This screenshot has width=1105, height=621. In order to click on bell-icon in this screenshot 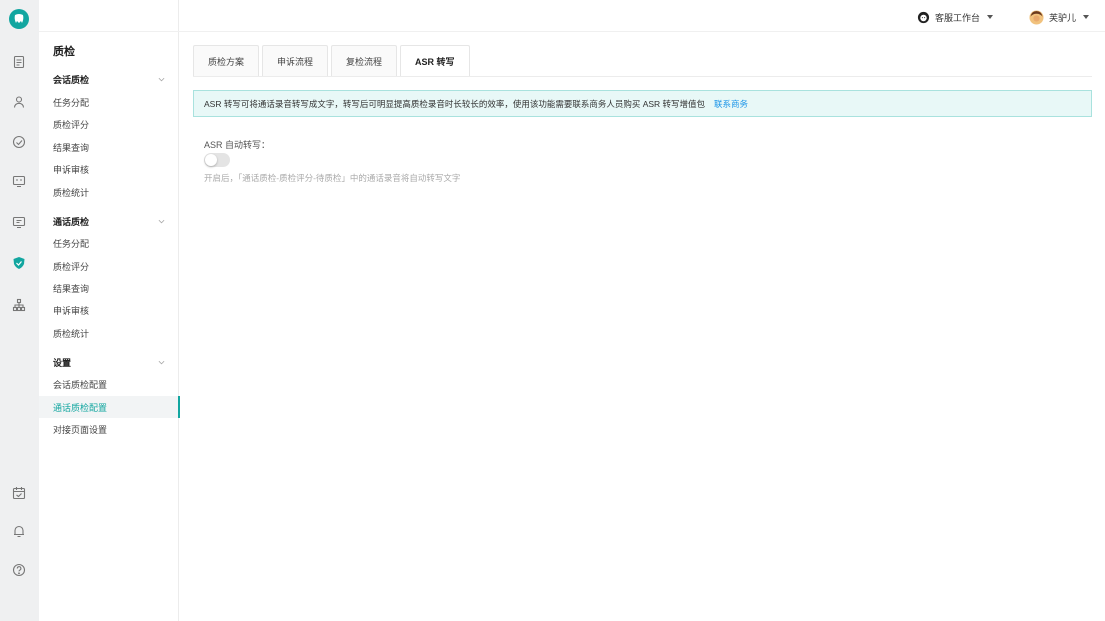, I will do `click(19, 531)`.